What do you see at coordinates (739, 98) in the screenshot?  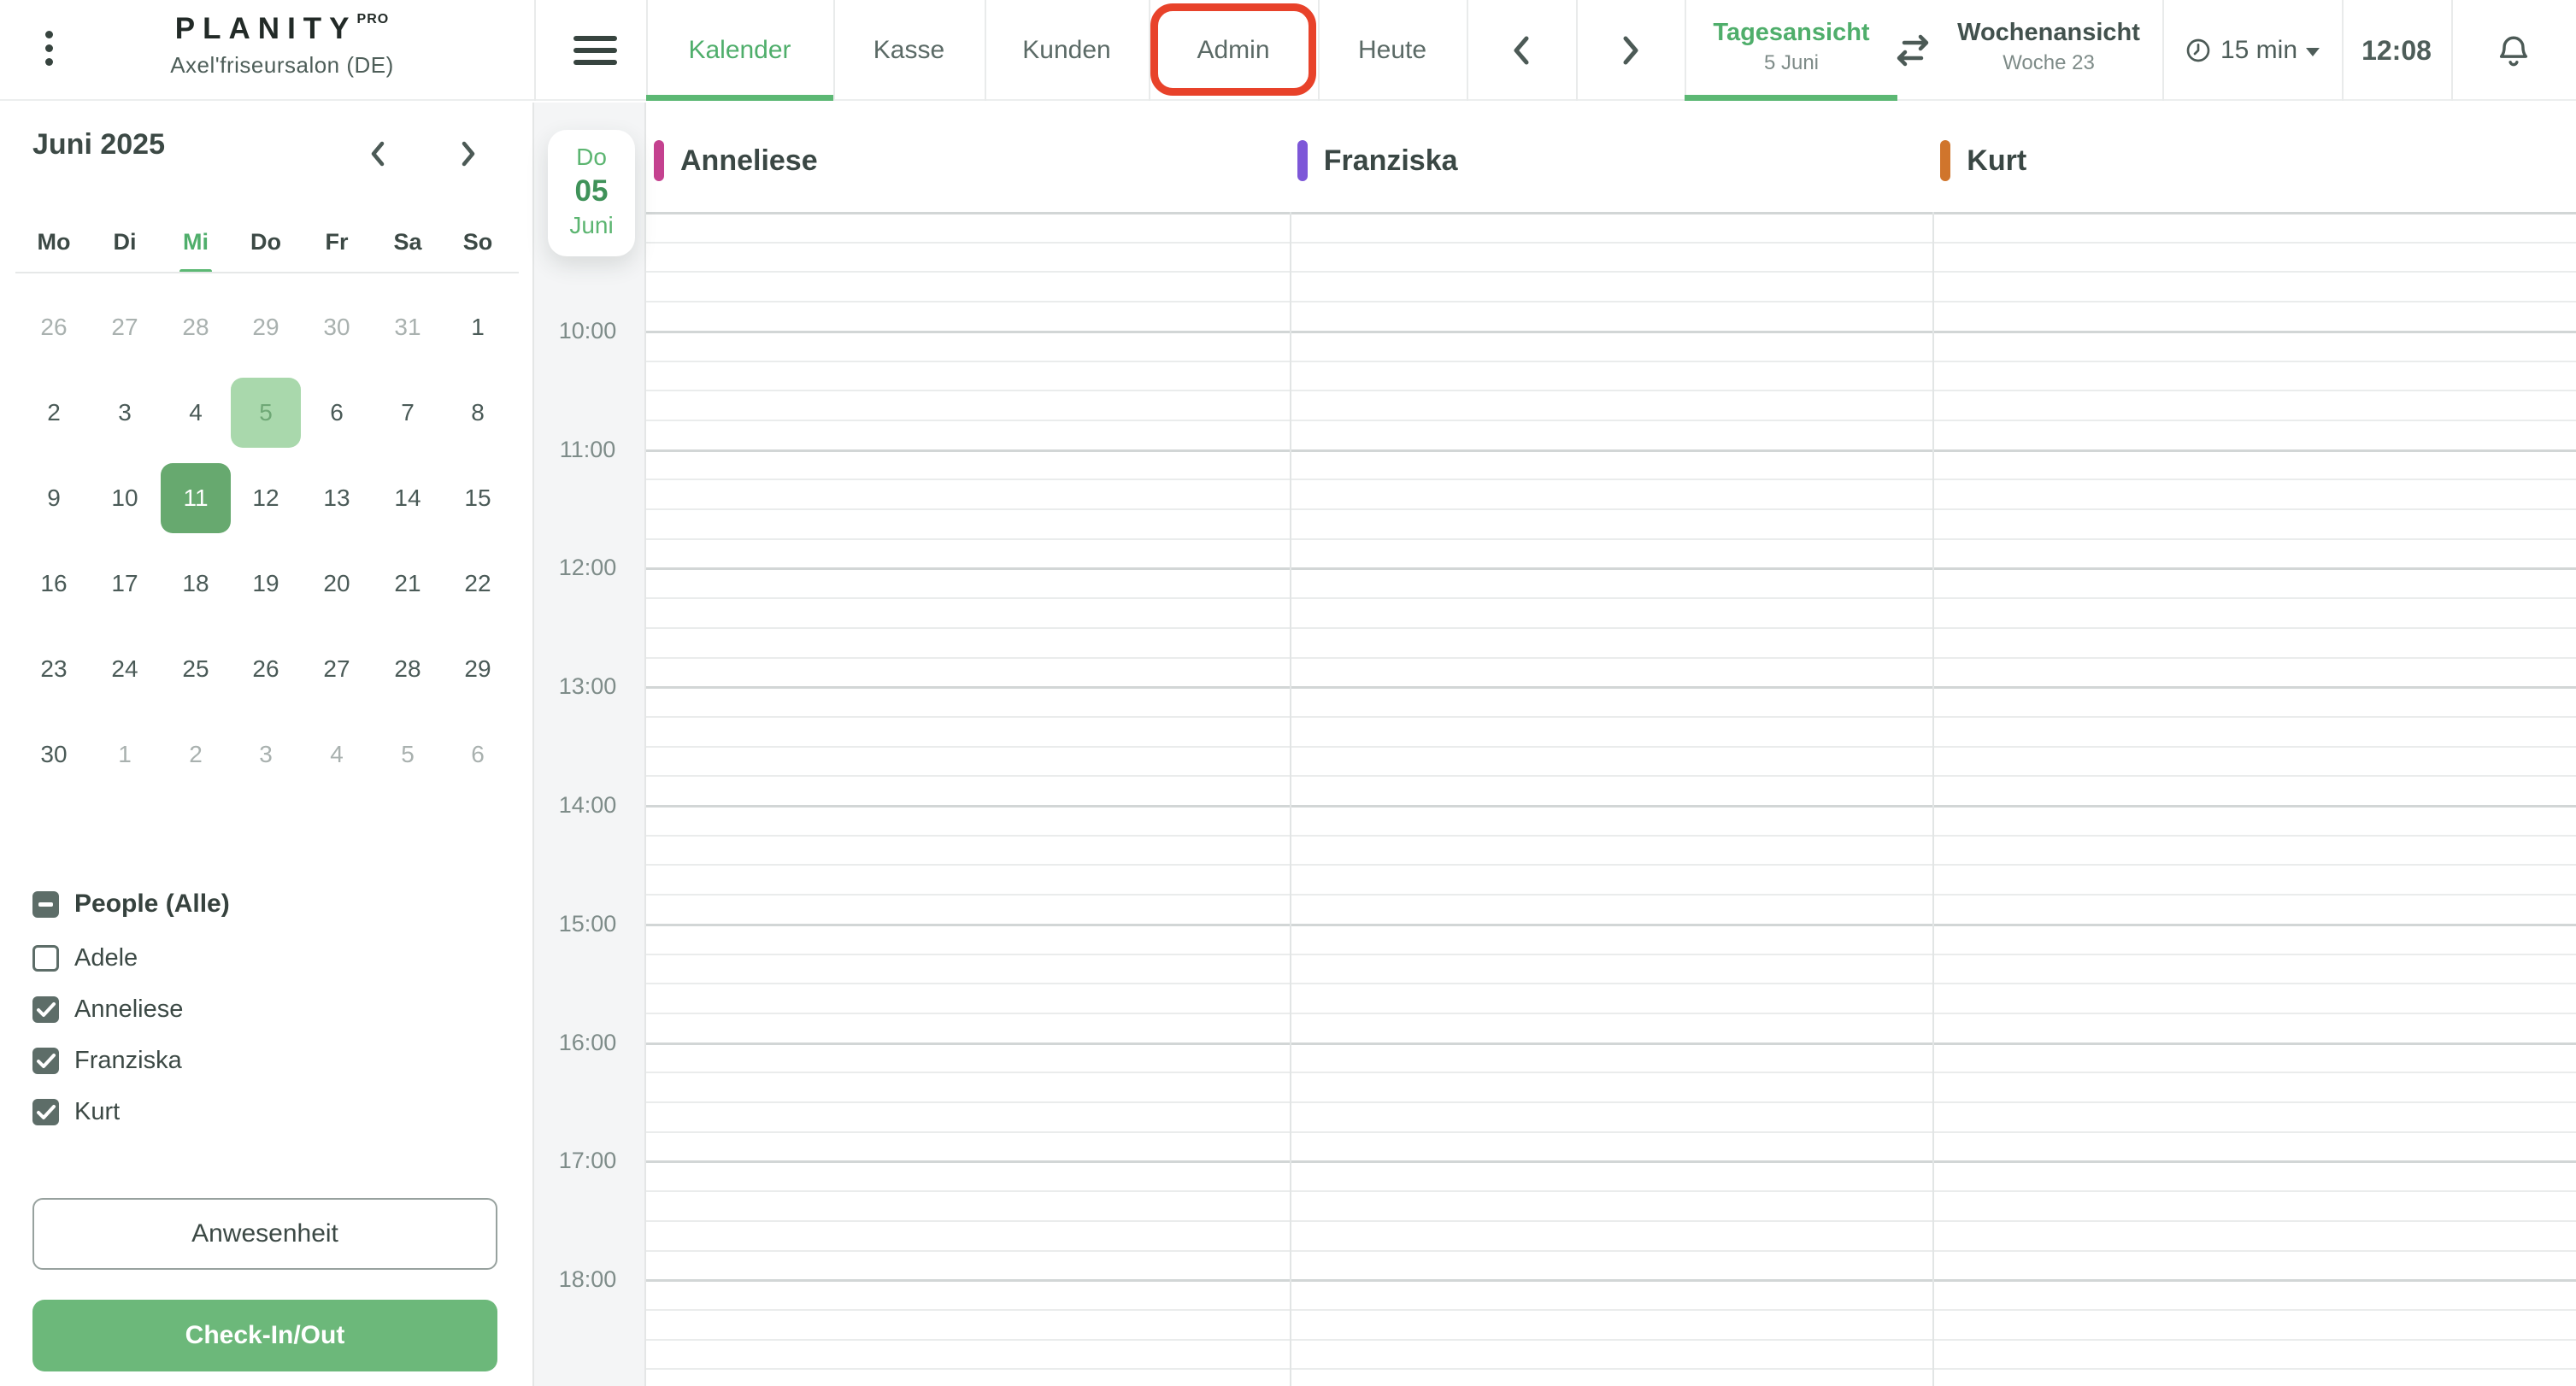 I see `active-tab-underline` at bounding box center [739, 98].